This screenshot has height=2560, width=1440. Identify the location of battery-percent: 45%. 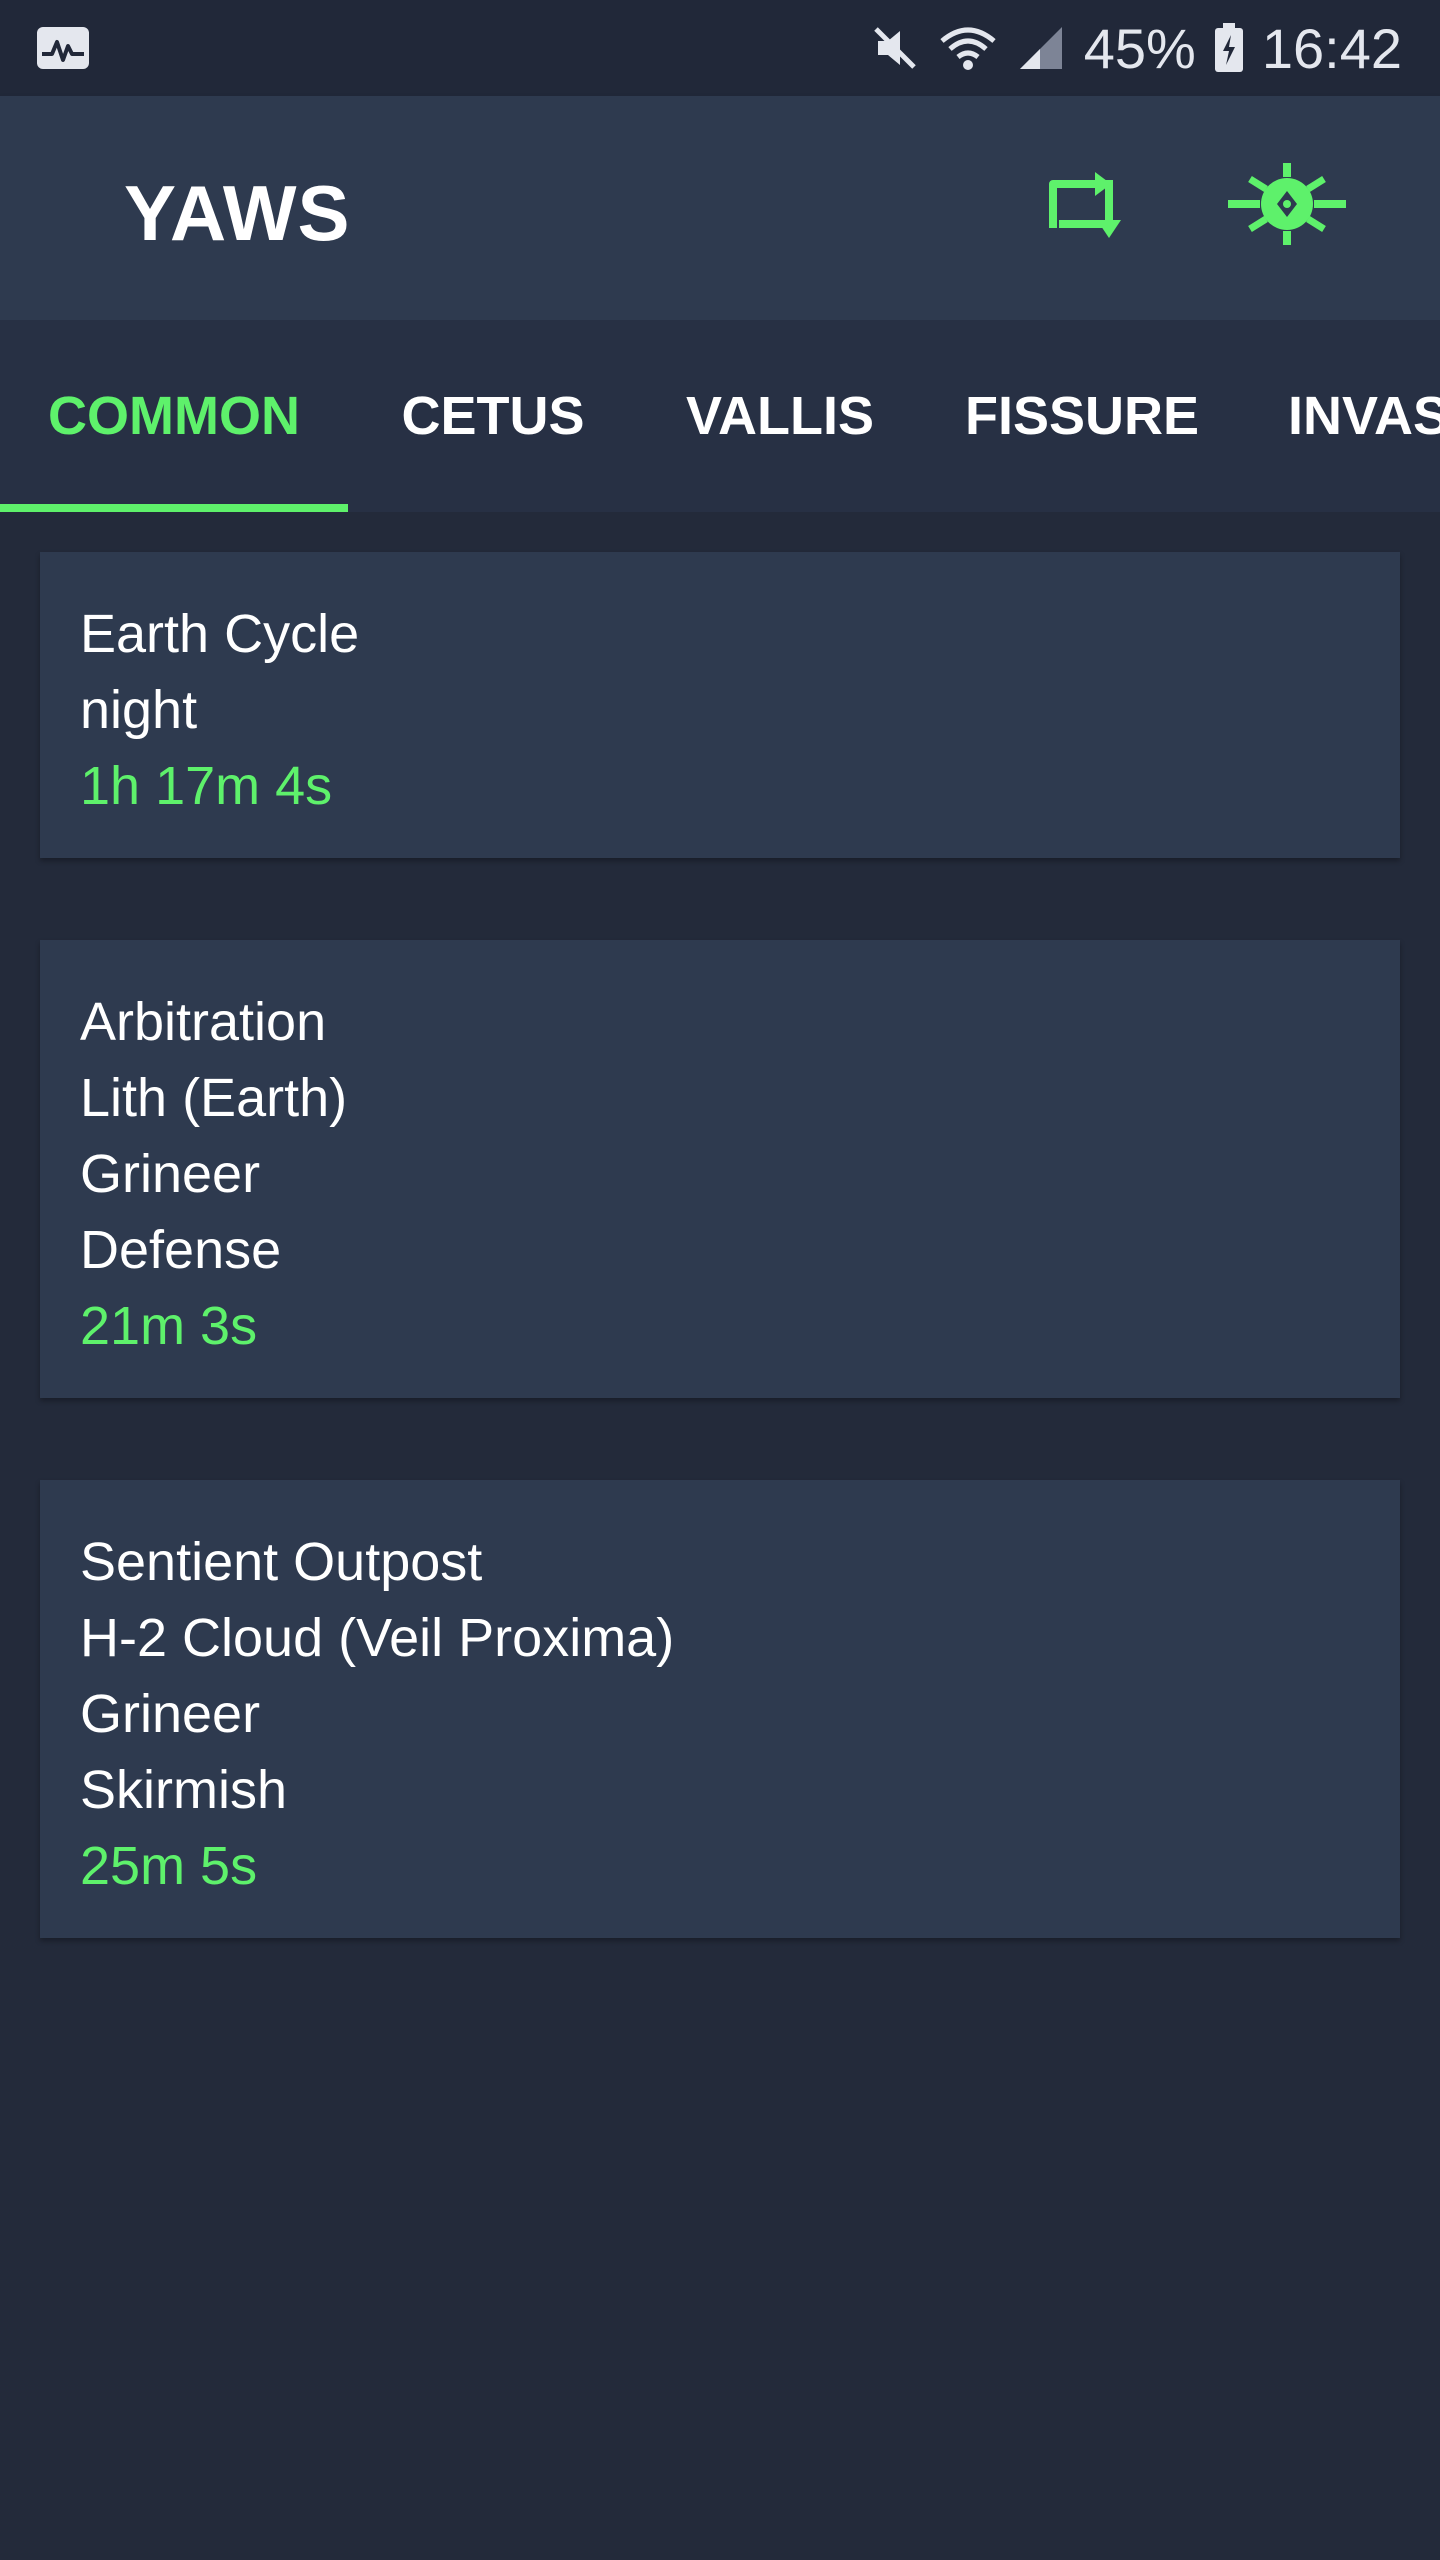
(1139, 48).